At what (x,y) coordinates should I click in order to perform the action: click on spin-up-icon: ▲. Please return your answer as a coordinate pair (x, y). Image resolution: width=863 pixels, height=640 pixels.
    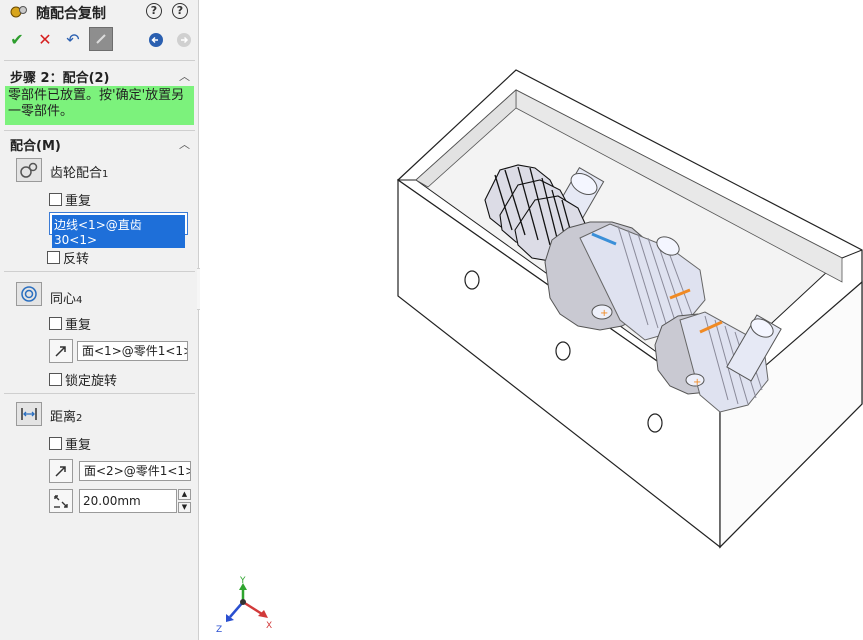
    Looking at the image, I should click on (184, 494).